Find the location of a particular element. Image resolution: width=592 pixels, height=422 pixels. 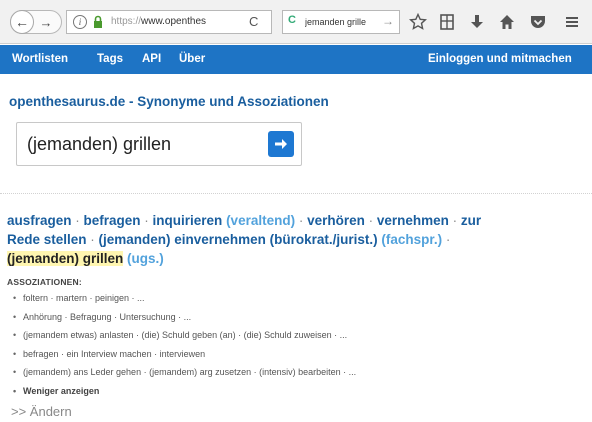

login-link: Einloggen und mitmachen is located at coordinates (500, 59).